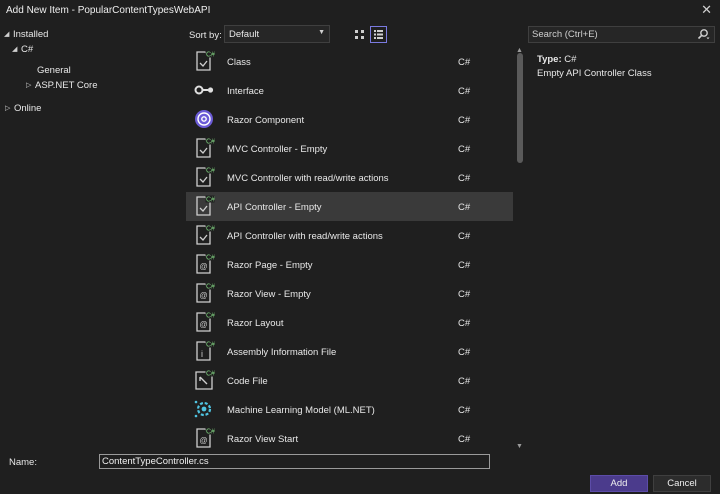 This screenshot has height=494, width=720. Describe the element at coordinates (205, 35) in the screenshot. I see `sort-label: Sort by:` at that location.